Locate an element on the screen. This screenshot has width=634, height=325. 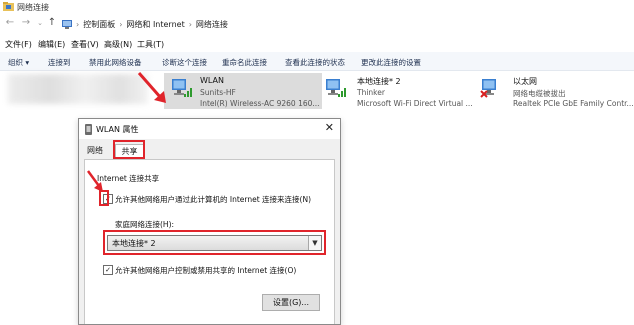
crumb-network-internet: 网络和 Internet is located at coordinates (155, 24).